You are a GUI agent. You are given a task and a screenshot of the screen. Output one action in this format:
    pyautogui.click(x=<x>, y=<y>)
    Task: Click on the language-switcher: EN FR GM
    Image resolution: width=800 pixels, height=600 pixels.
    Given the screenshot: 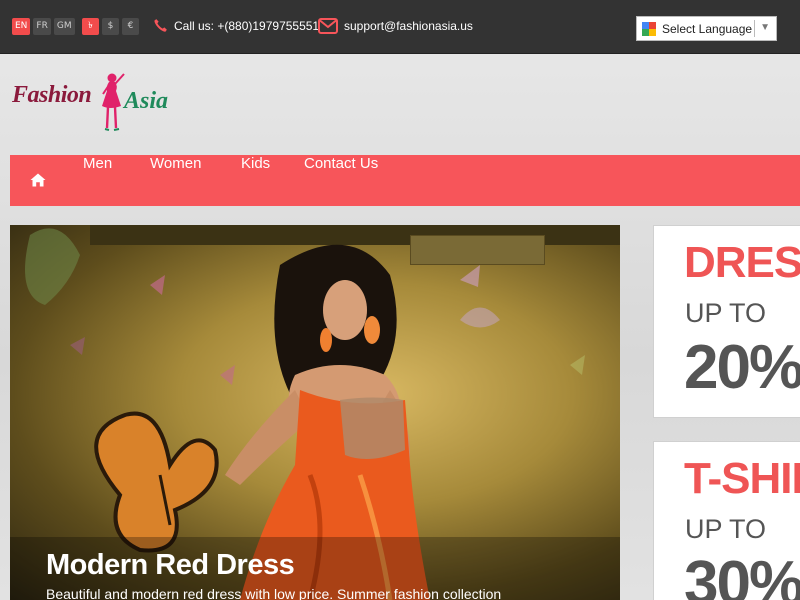 What is the action you would take?
    pyautogui.click(x=43, y=26)
    